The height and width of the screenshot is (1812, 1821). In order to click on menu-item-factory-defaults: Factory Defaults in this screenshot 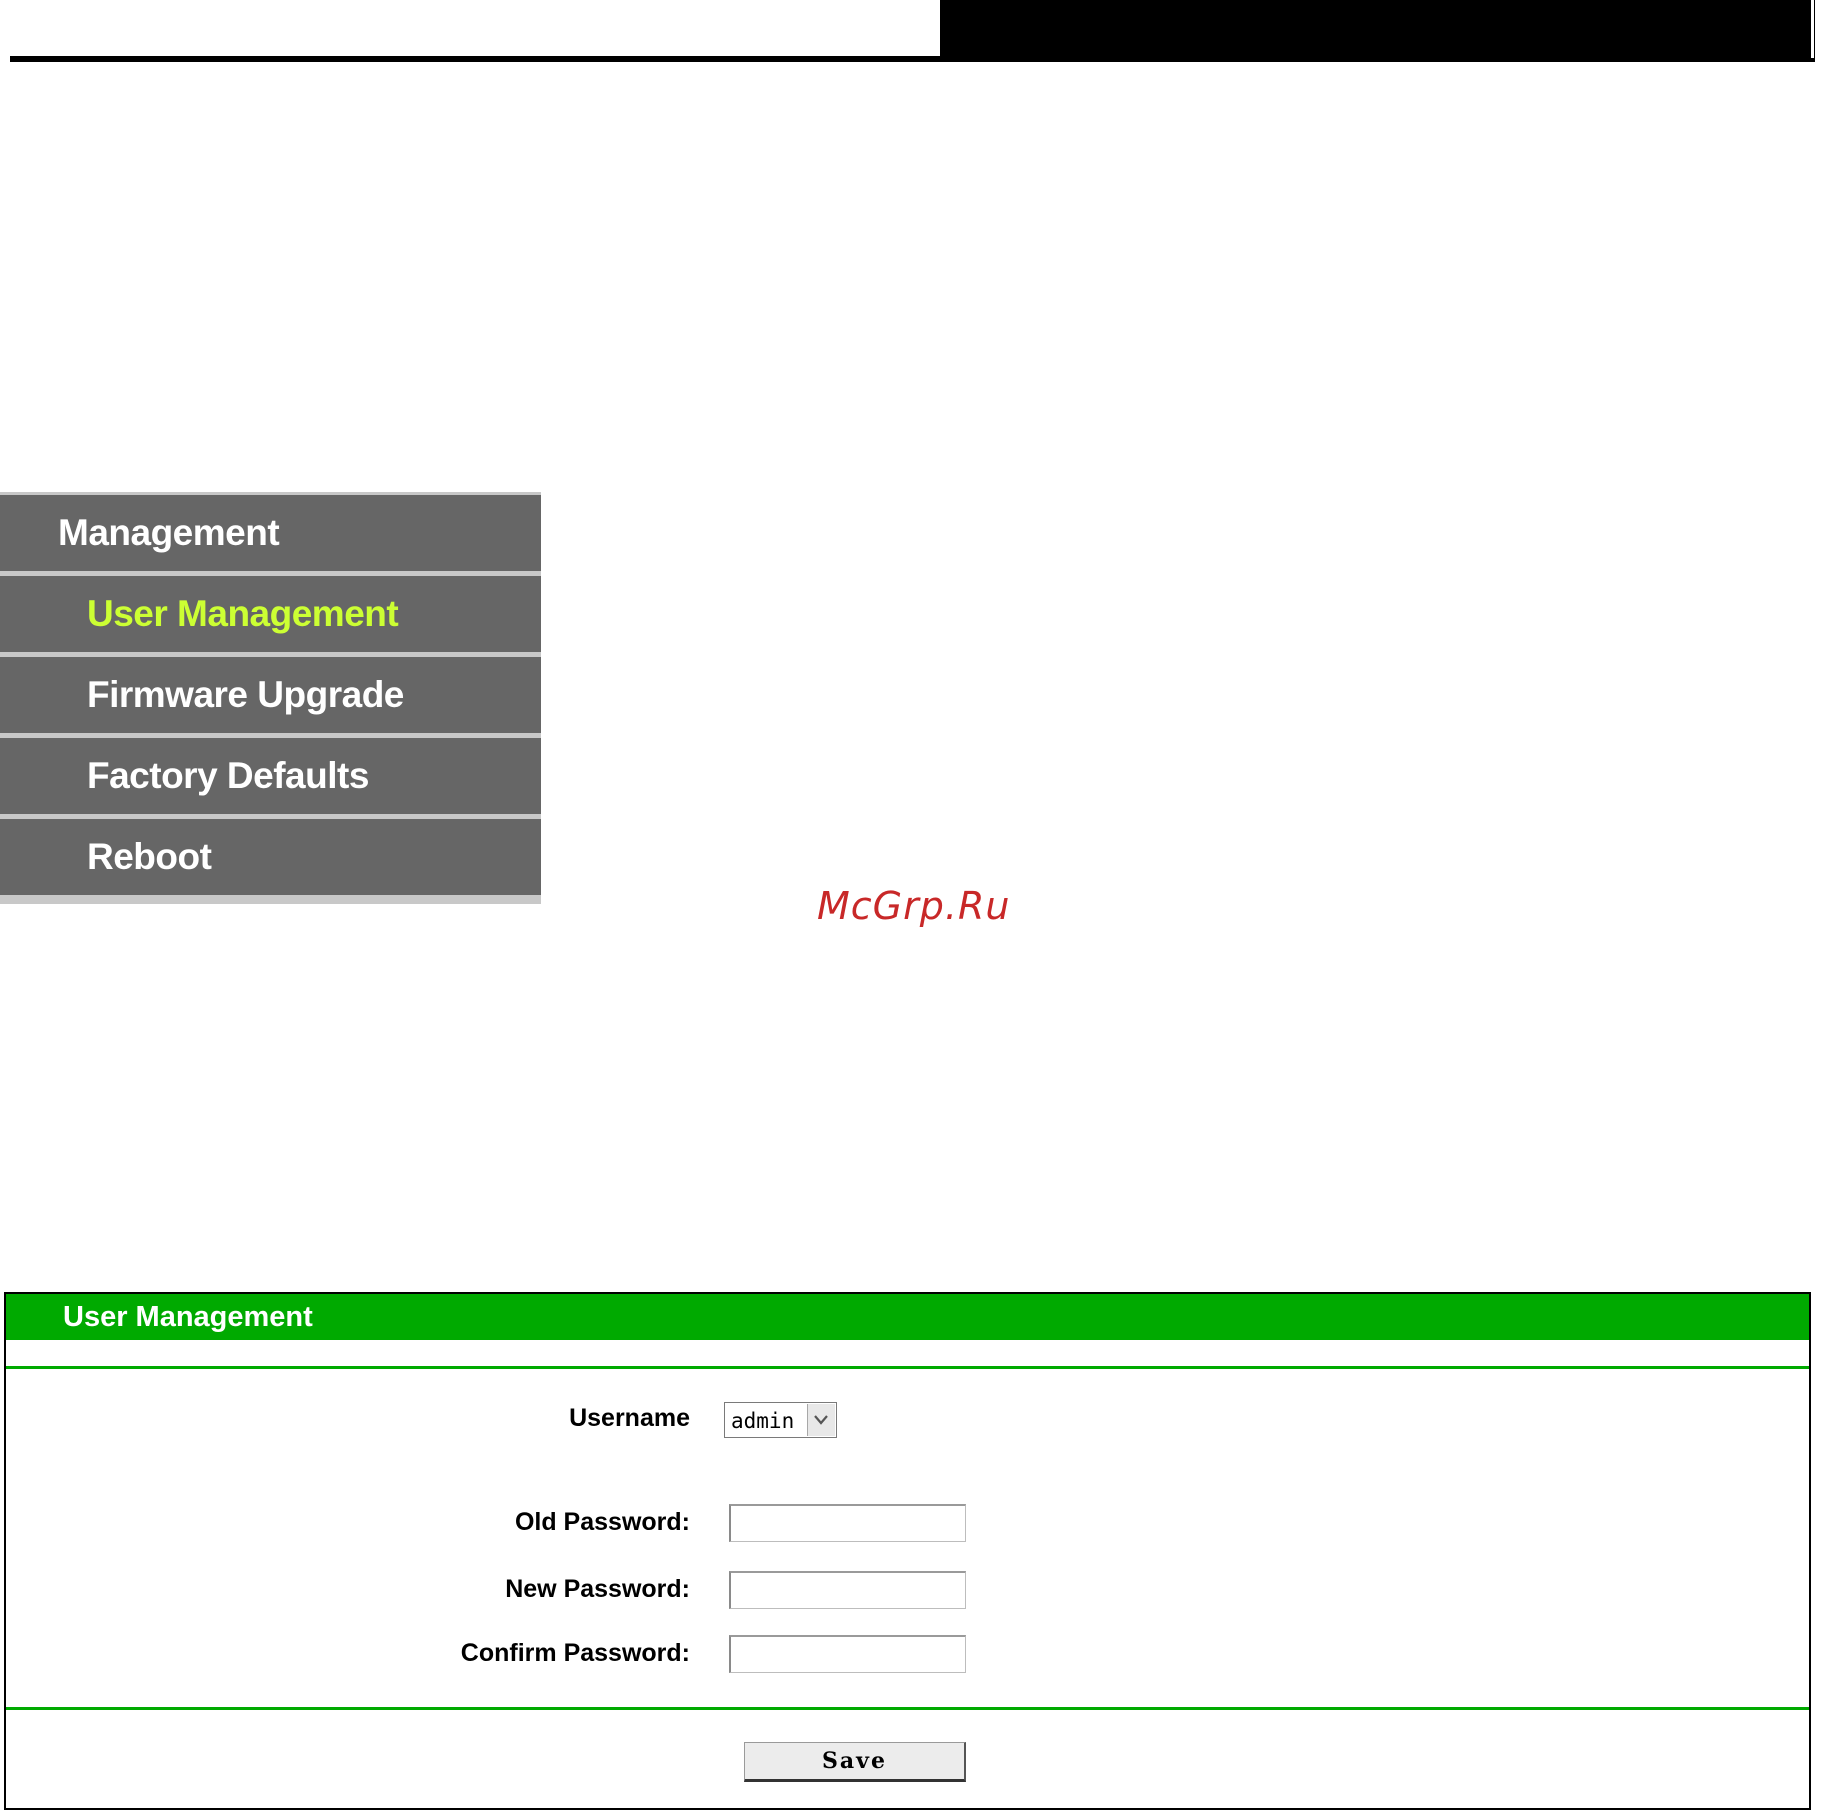, I will do `click(270, 776)`.